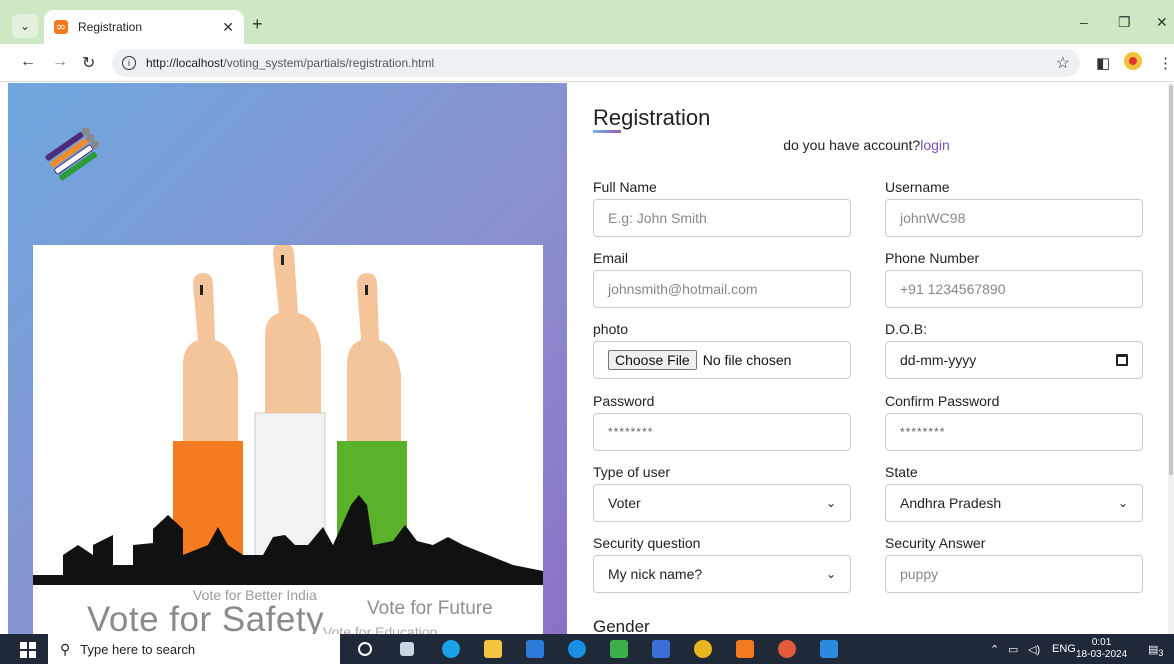 This screenshot has width=1174, height=664. What do you see at coordinates (624, 503) in the screenshot?
I see `user-type-value: Voter` at bounding box center [624, 503].